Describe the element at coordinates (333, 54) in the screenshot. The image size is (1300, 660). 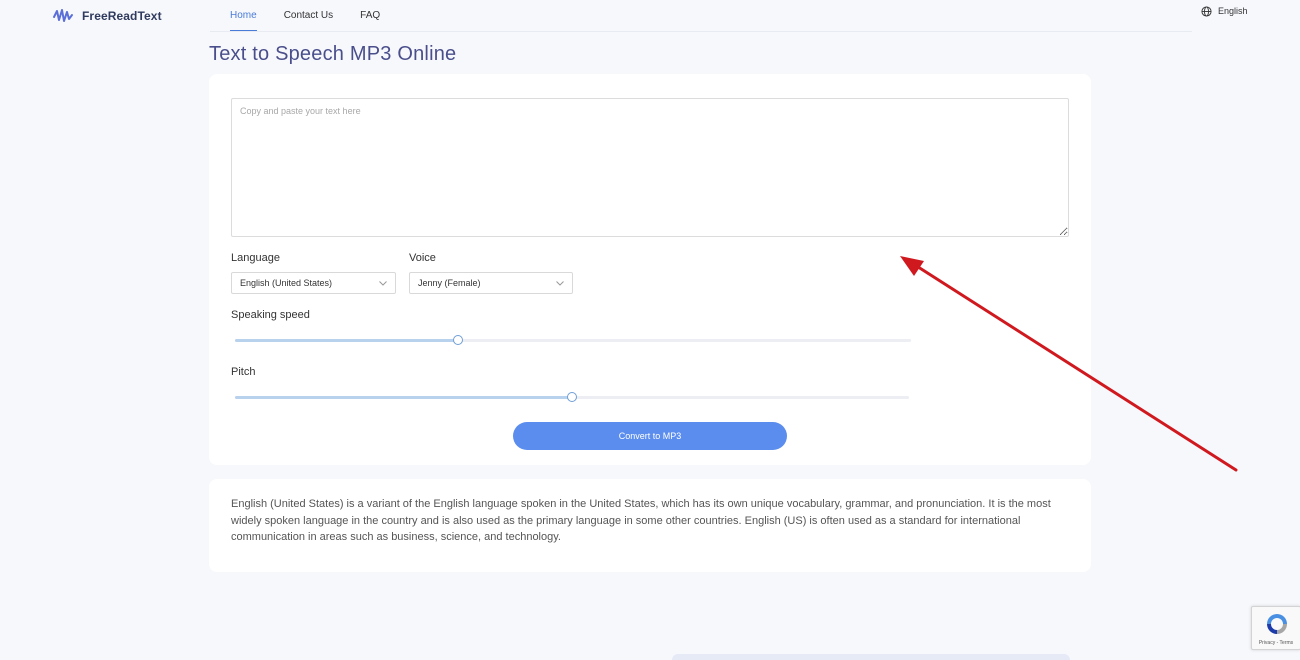
I see `page-title: Text to Speech MP3 Online` at that location.